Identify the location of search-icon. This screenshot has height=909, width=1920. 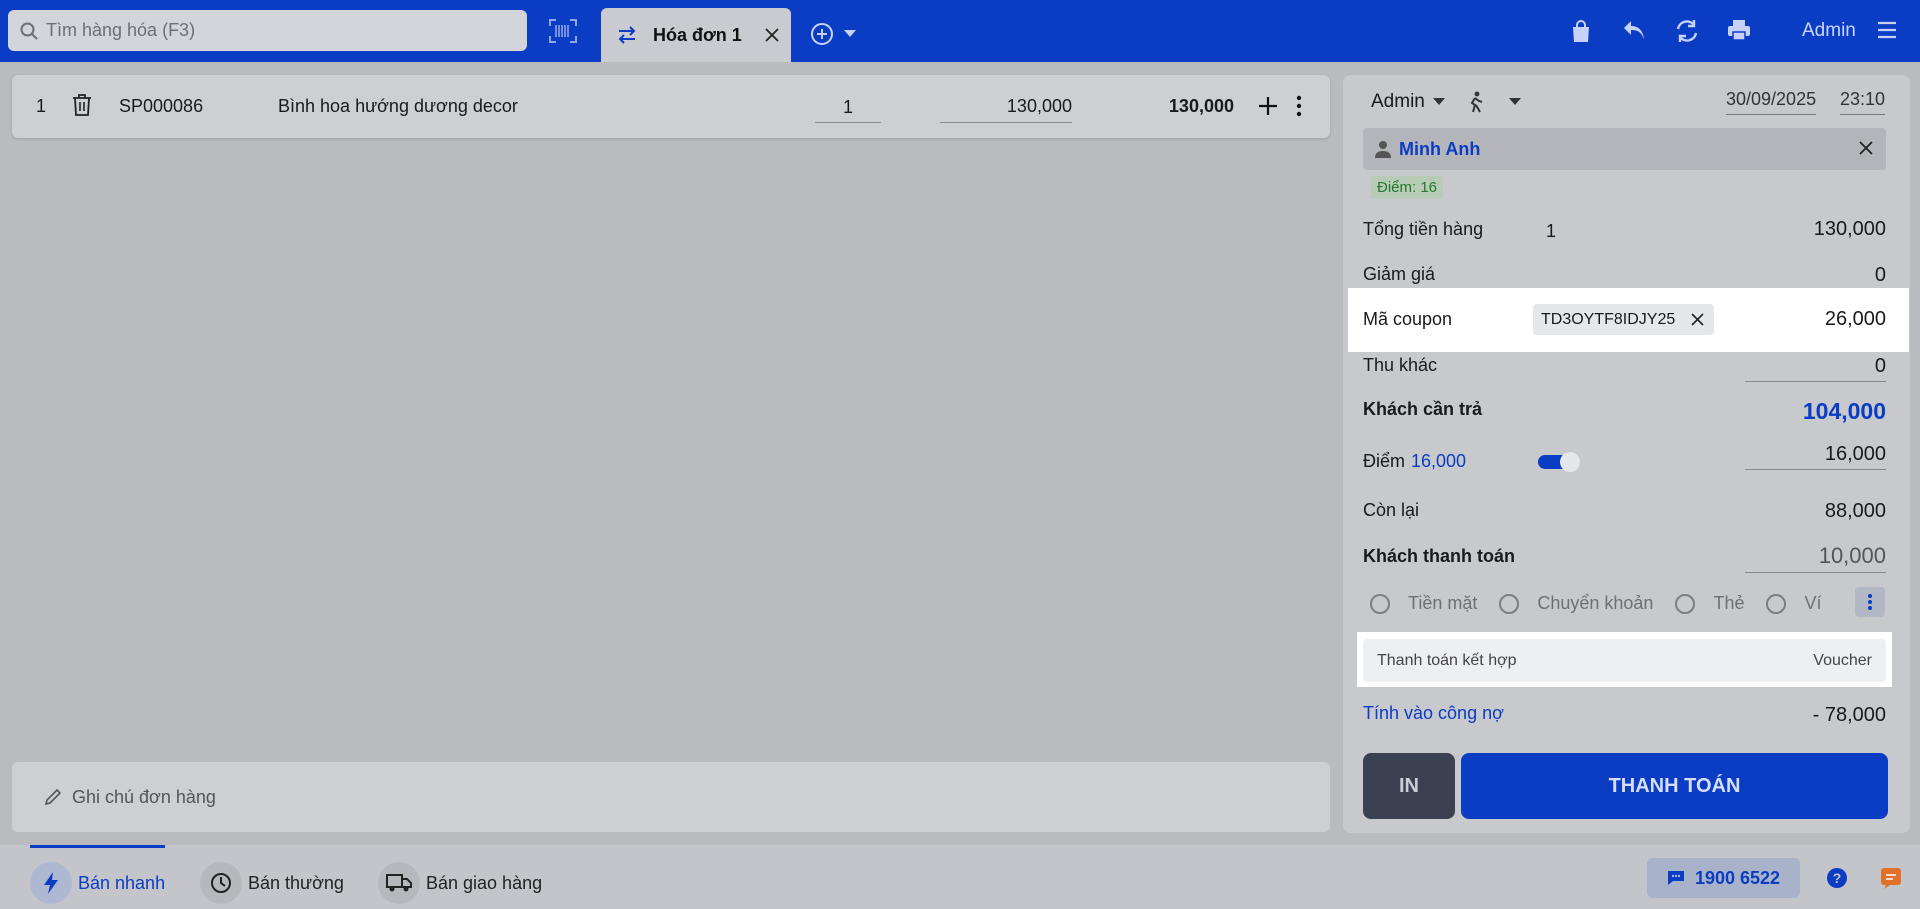
(29, 31).